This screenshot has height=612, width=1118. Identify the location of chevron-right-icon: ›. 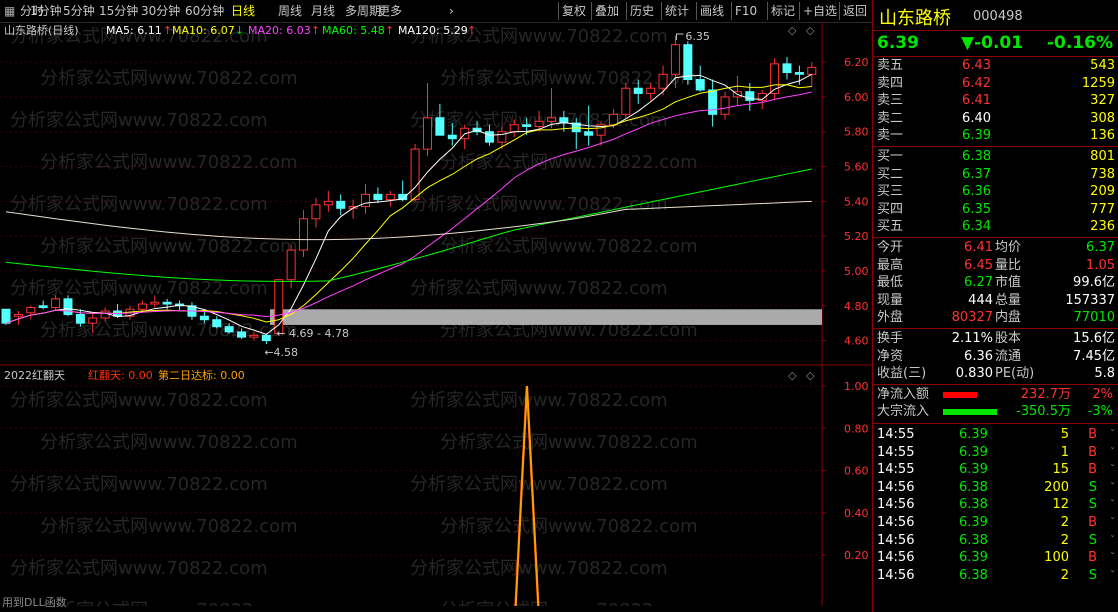
(451, 11).